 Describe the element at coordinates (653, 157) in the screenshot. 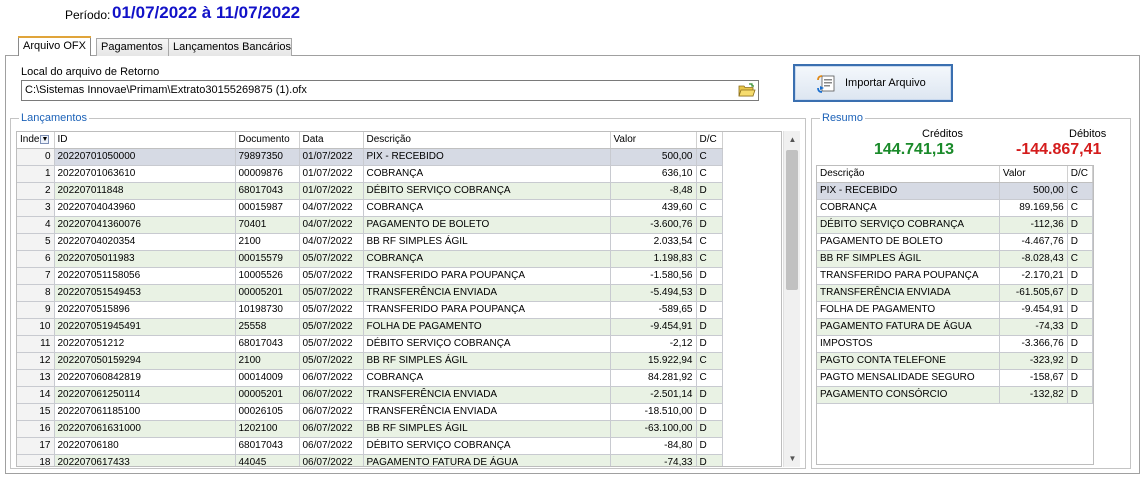

I see `cell-valor: 500,00` at that location.